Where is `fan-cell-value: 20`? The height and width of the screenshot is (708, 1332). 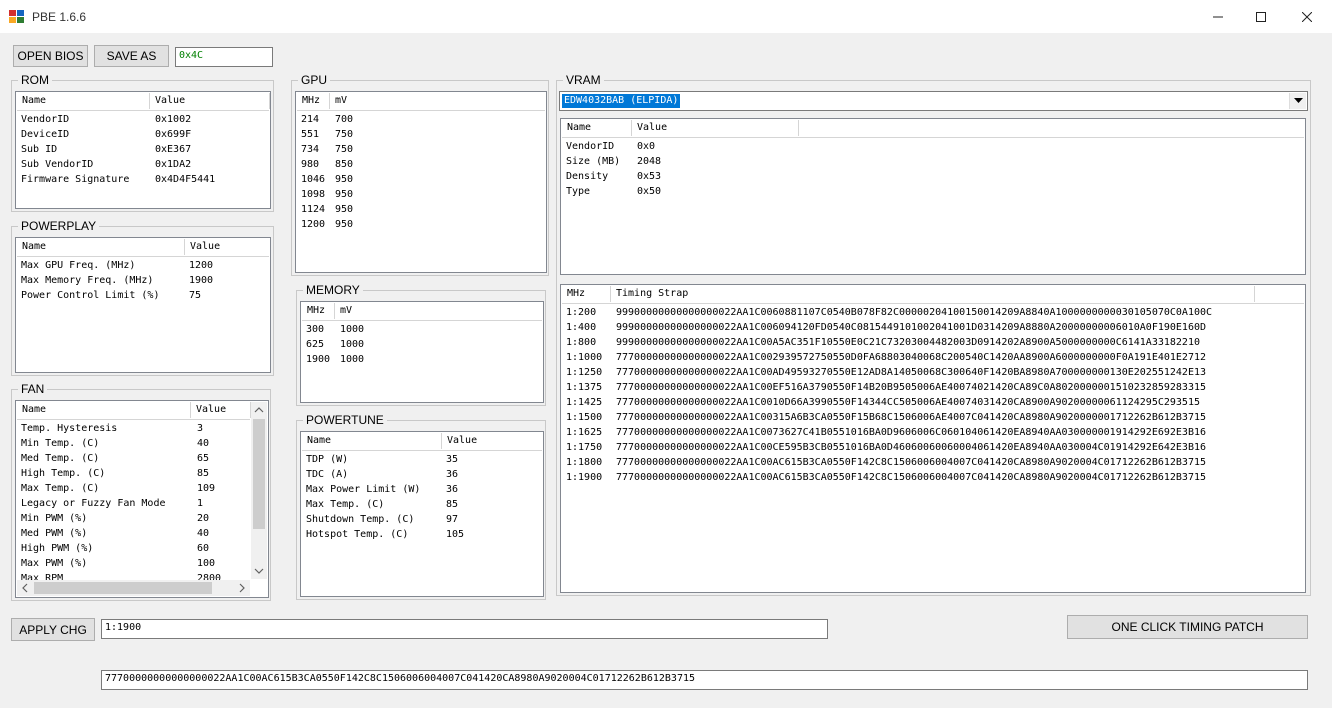 fan-cell-value: 20 is located at coordinates (203, 518).